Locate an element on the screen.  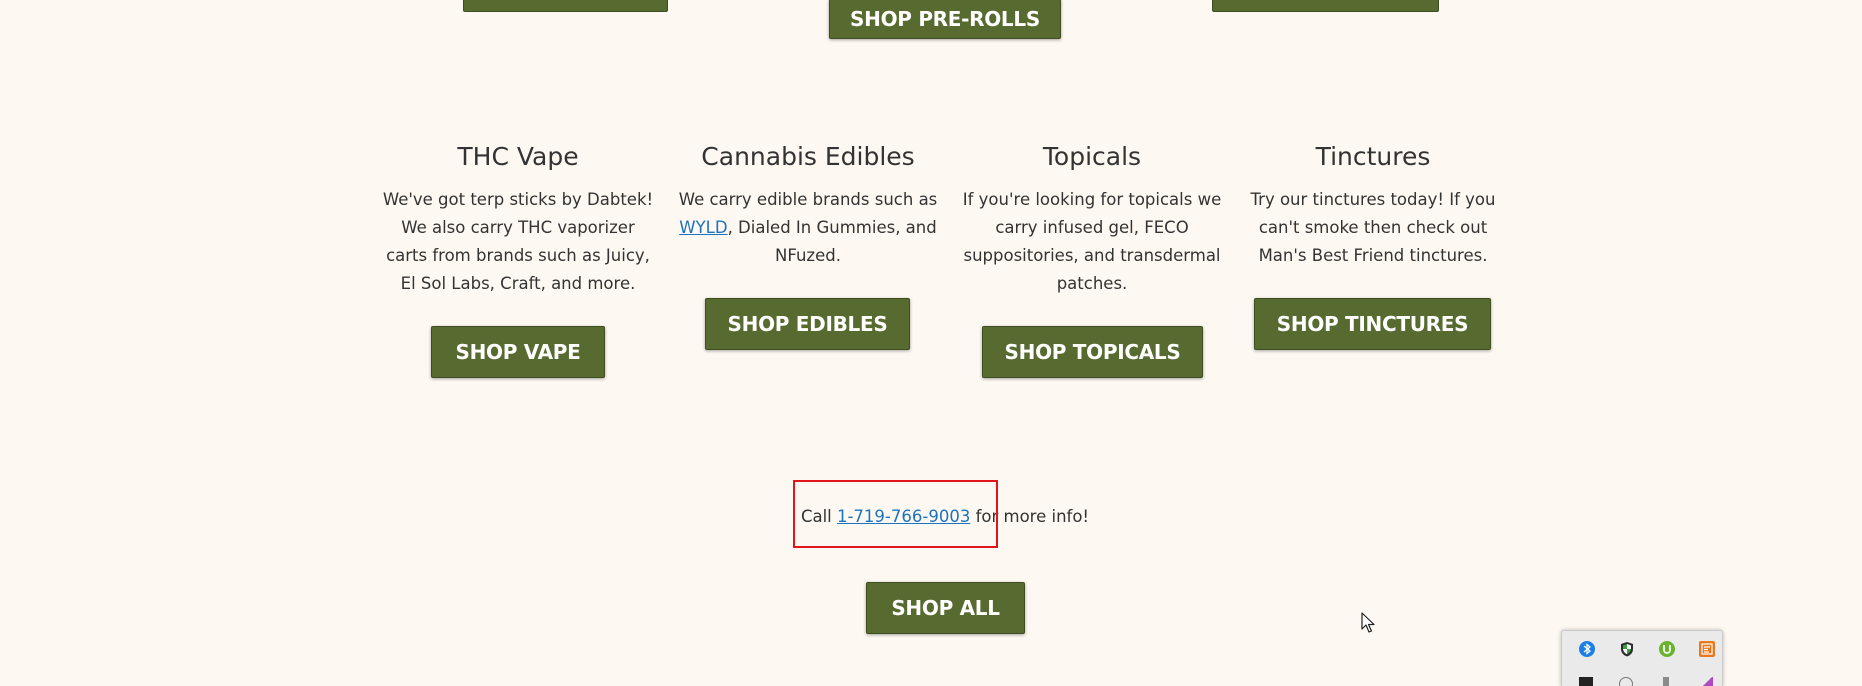
category-title: Cannabis Edibles is located at coordinates (808, 156).